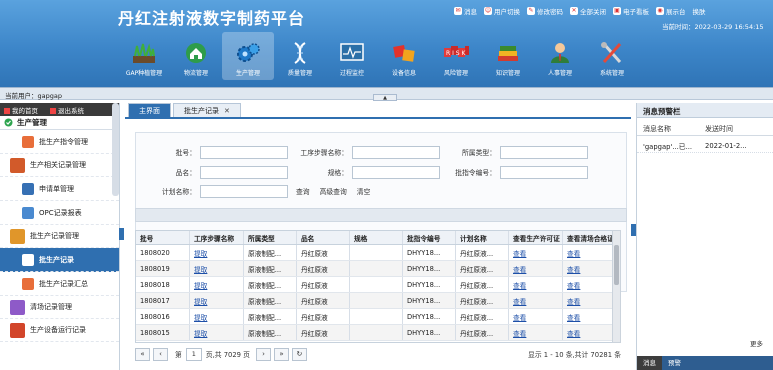 The width and height of the screenshot is (773, 370). Describe the element at coordinates (352, 53) in the screenshot. I see `monitor-icon` at that location.